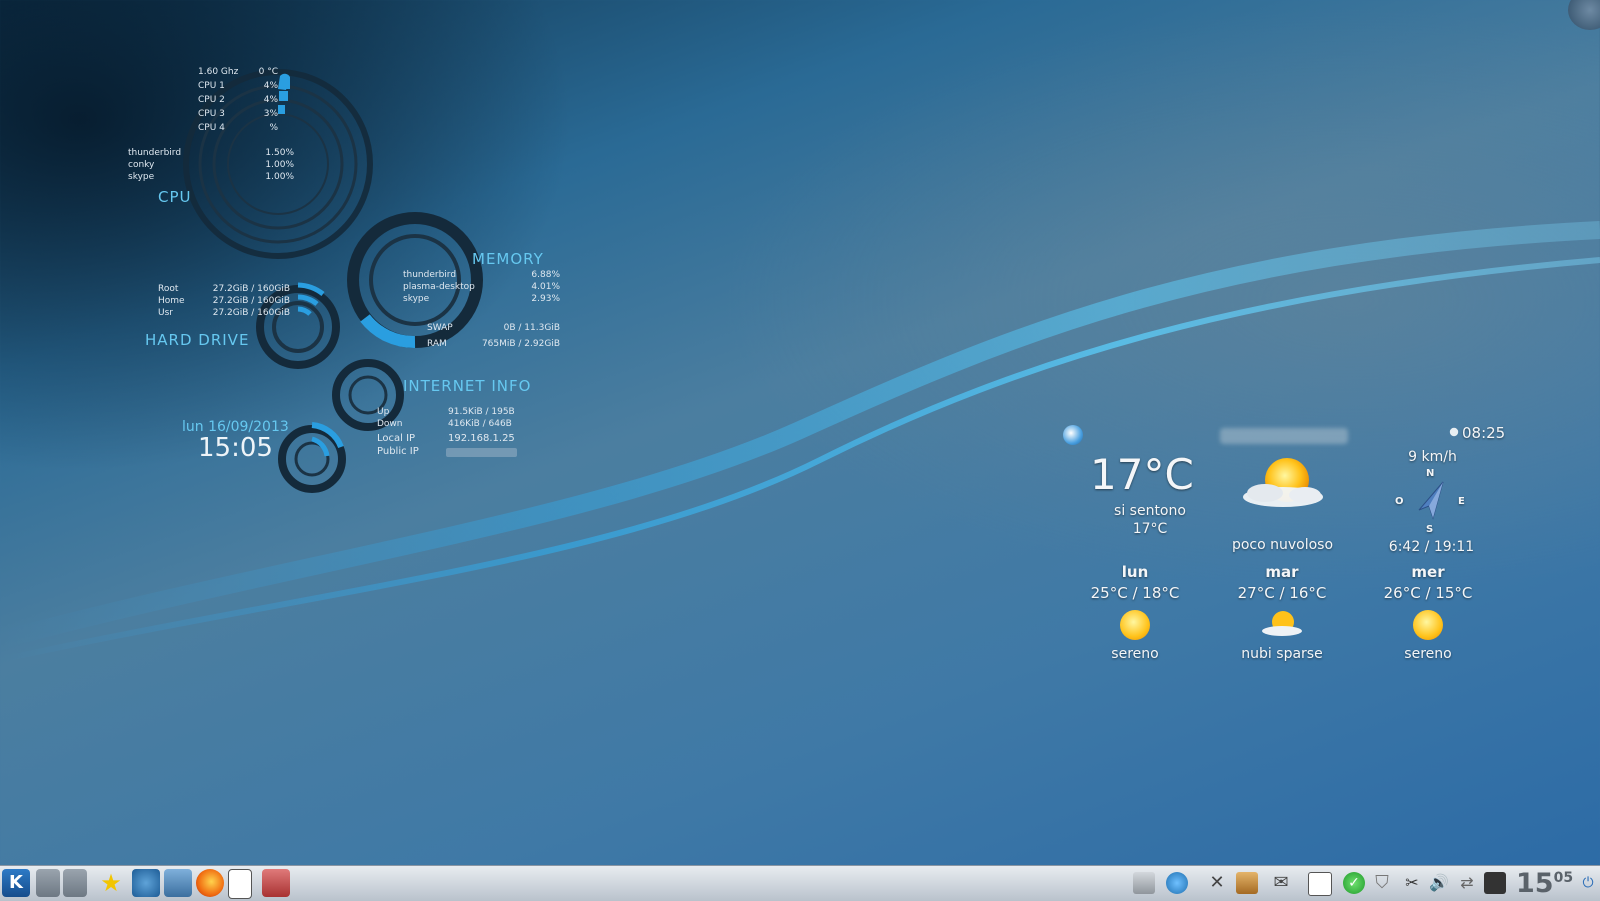 This screenshot has height=901, width=1600. Describe the element at coordinates (268, 72) in the screenshot. I see `cpu-temp: 0 °C` at that location.